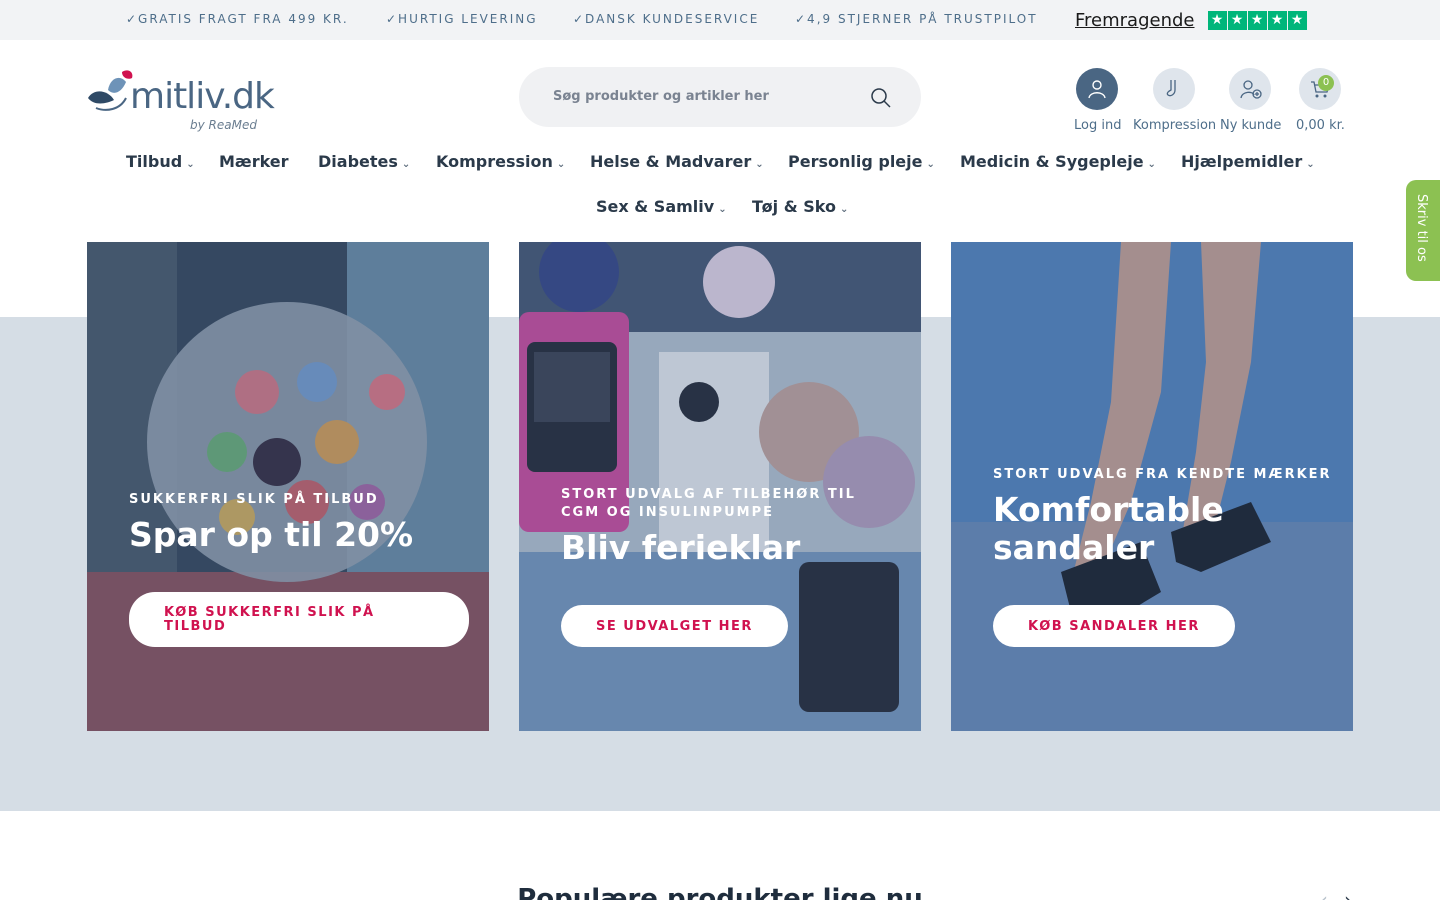 The width and height of the screenshot is (1440, 900). What do you see at coordinates (916, 19) in the screenshot?
I see `usp-trustpilot-rating: ✓4,9 STJERNER PÅ TRUSTPILOT` at bounding box center [916, 19].